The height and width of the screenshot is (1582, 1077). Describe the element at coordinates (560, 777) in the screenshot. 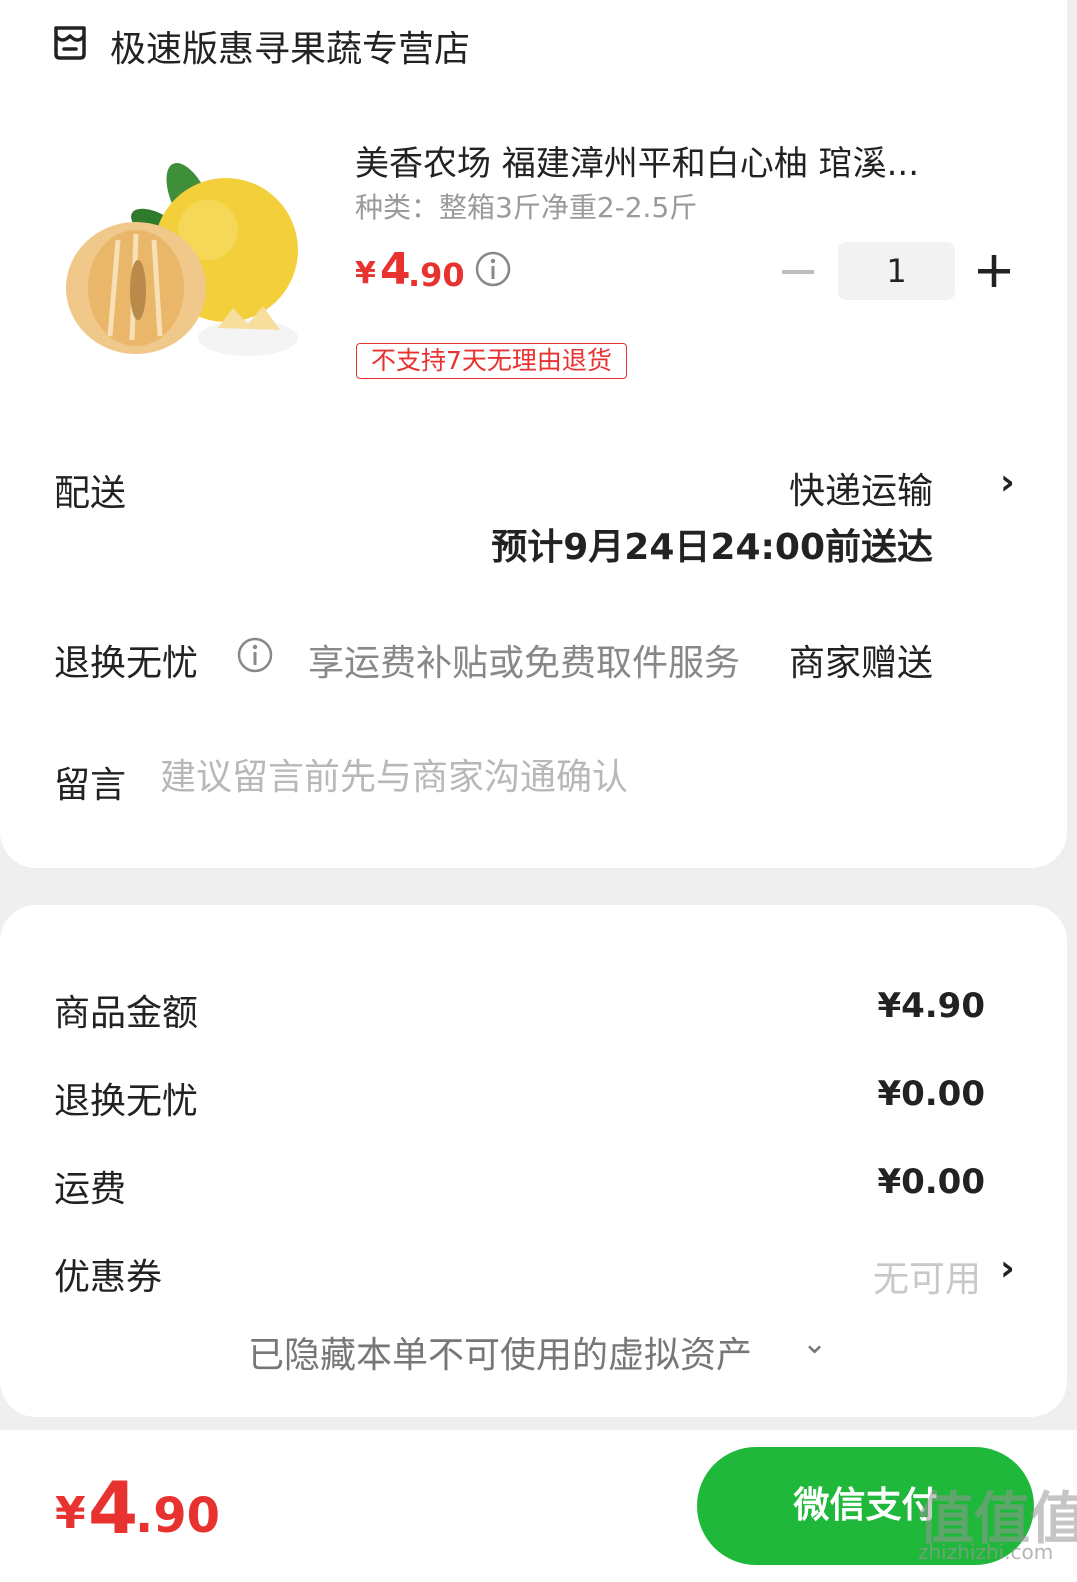

I see `message-input` at that location.